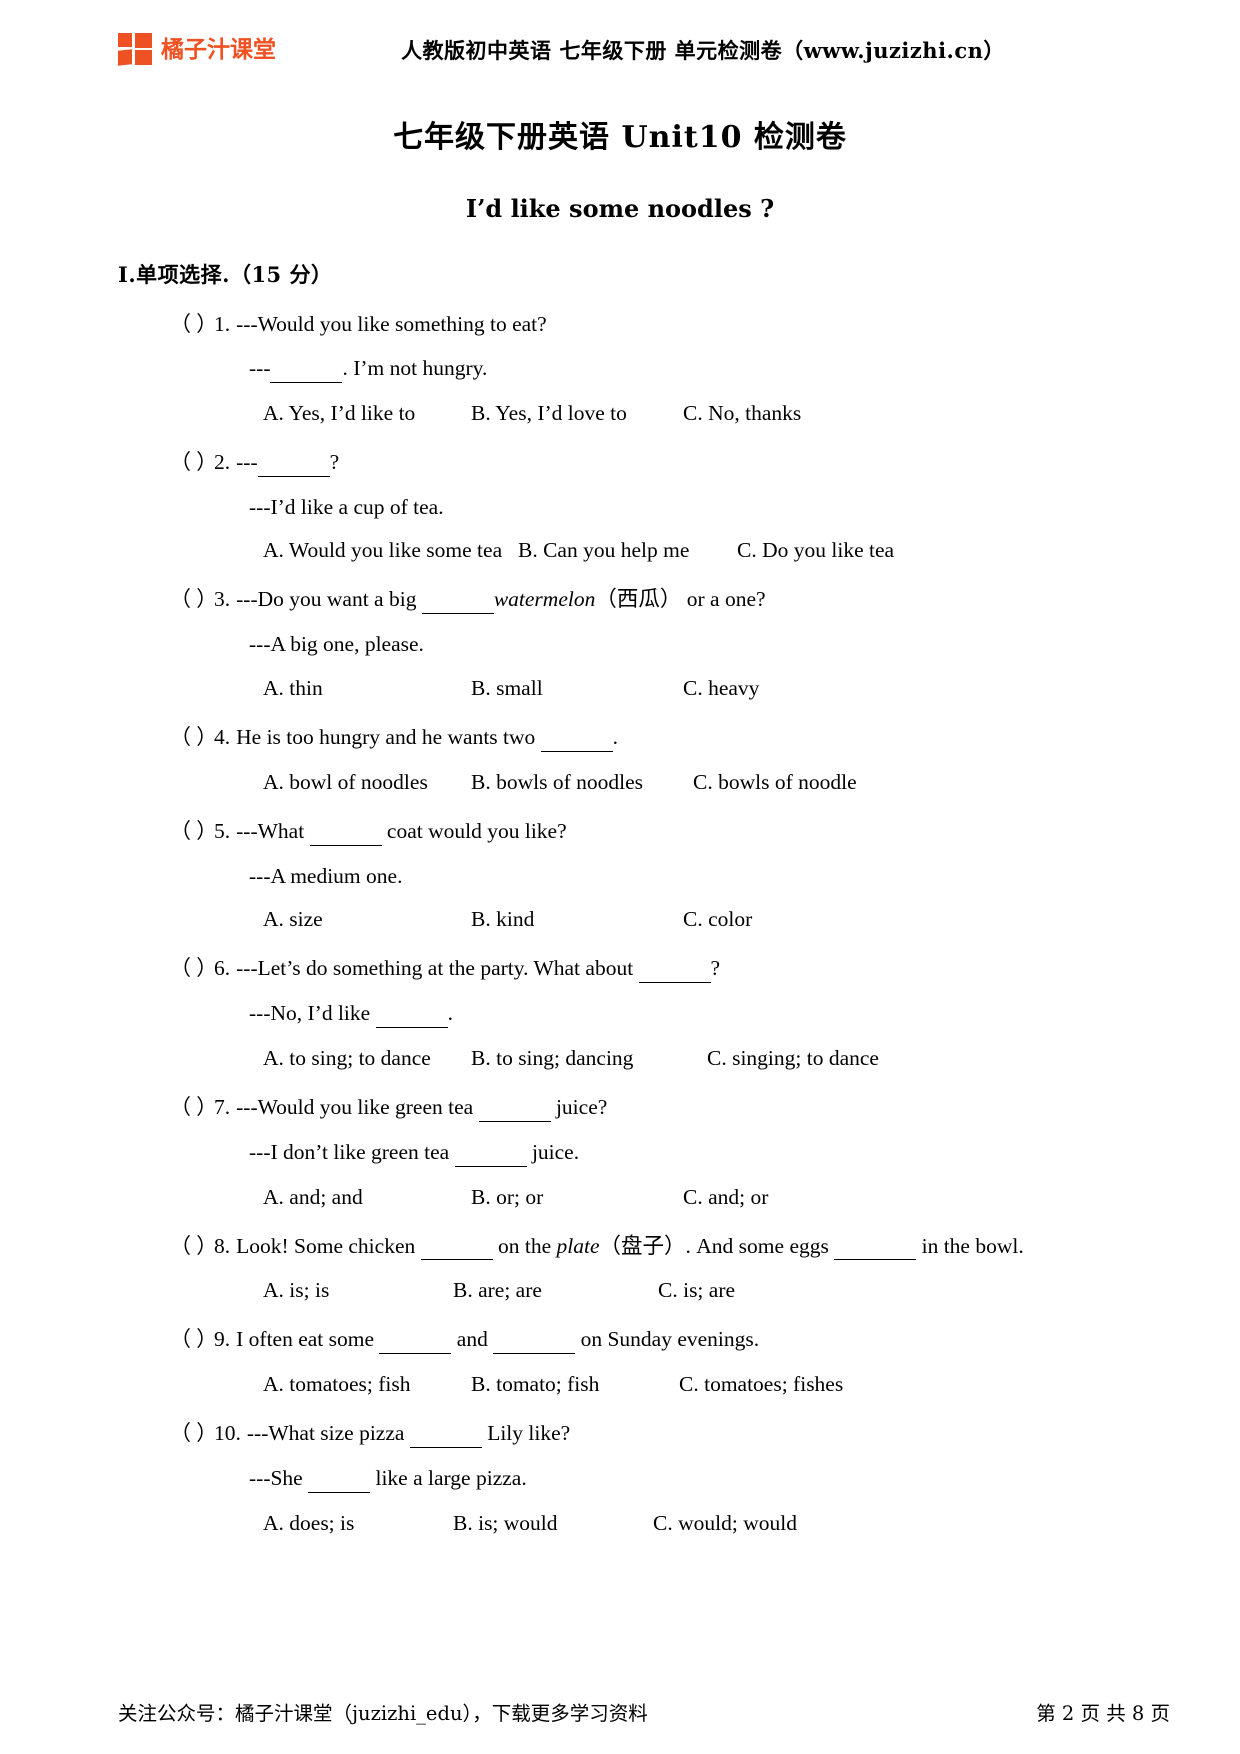 This screenshot has width=1240, height=1754. What do you see at coordinates (670, 324) in the screenshot?
I see `question-stem: （ ） 1. ---Would you like something to eat?` at bounding box center [670, 324].